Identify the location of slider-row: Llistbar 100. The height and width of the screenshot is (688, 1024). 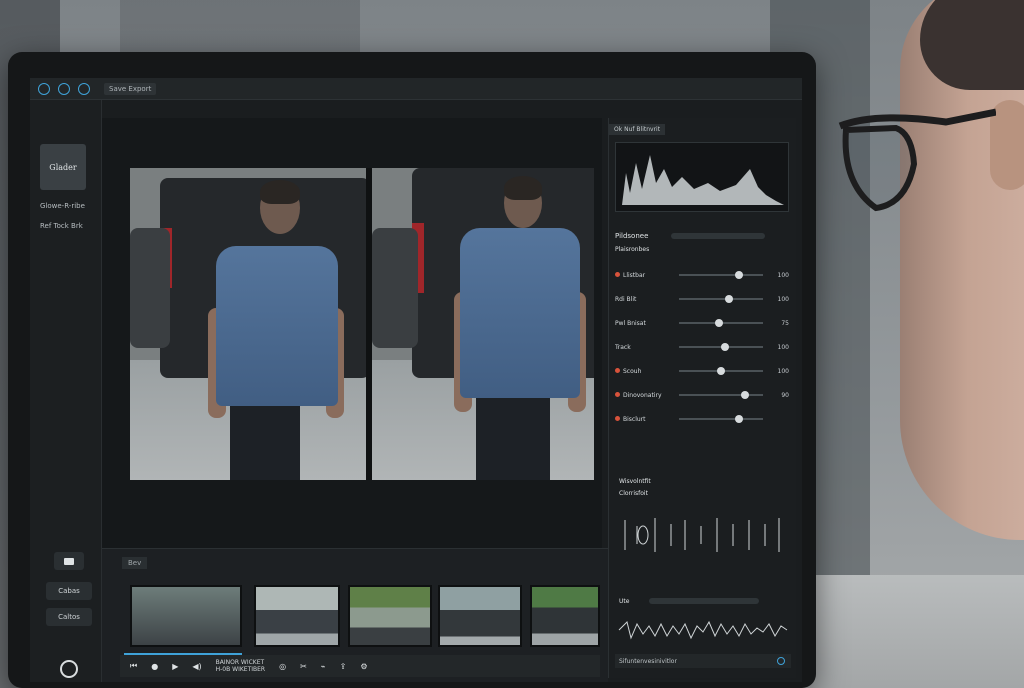
(703, 275).